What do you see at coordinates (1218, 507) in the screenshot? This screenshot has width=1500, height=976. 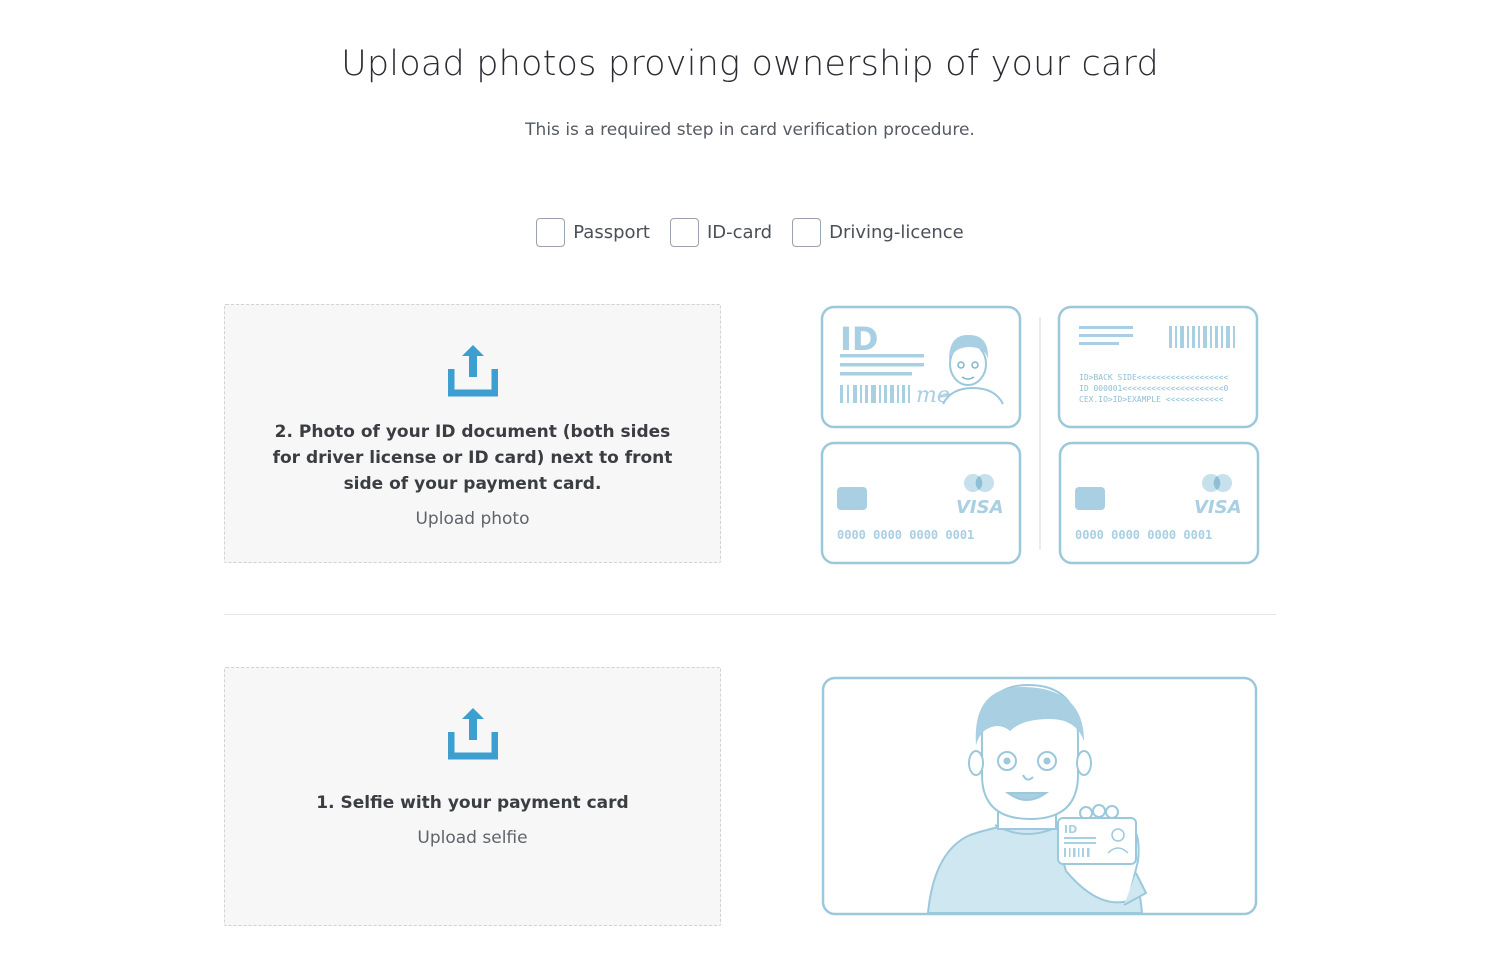 I see `card-brand-2: VISA` at bounding box center [1218, 507].